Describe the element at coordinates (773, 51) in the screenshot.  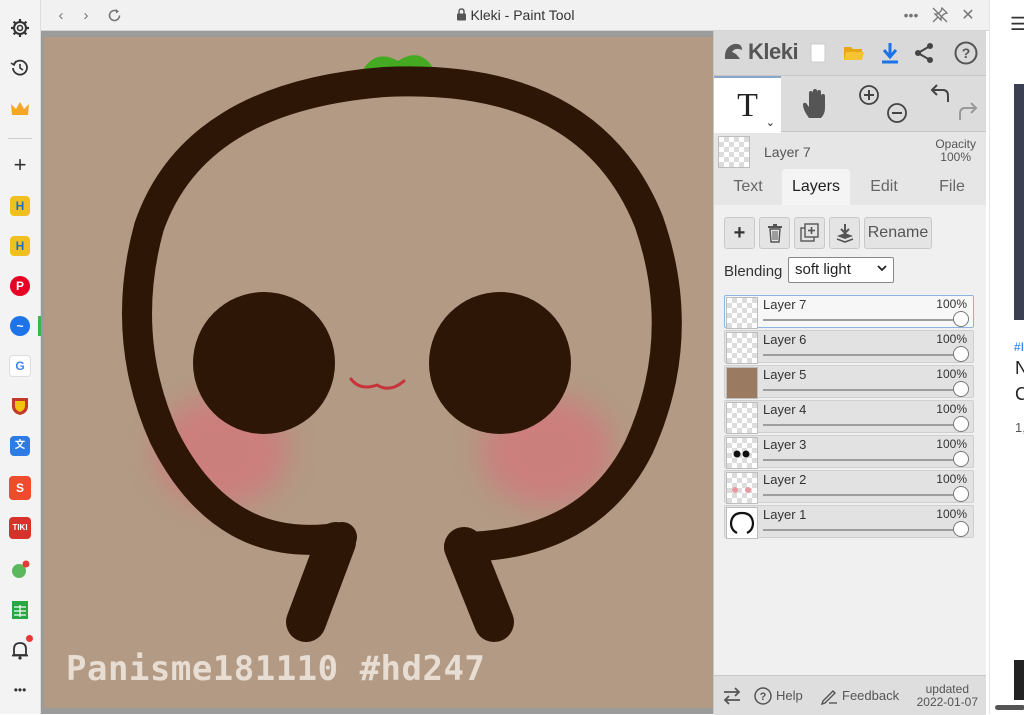
I see `kleki-logo-text: Kleki` at that location.